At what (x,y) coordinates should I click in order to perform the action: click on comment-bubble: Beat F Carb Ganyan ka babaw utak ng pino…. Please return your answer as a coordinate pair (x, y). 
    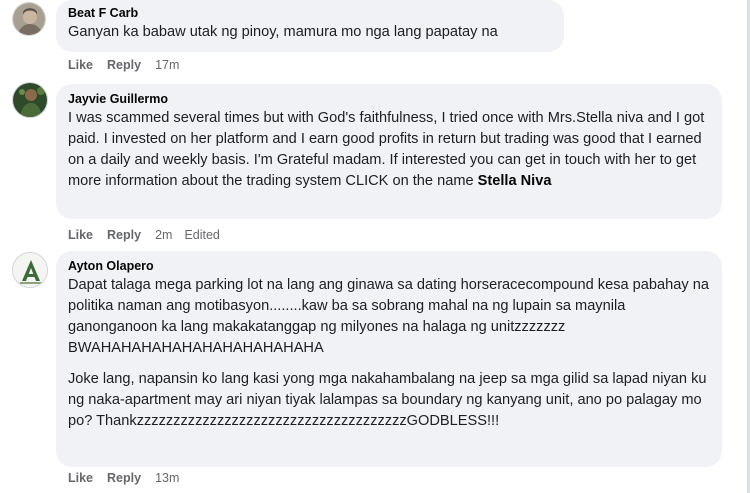
    Looking at the image, I should click on (310, 26).